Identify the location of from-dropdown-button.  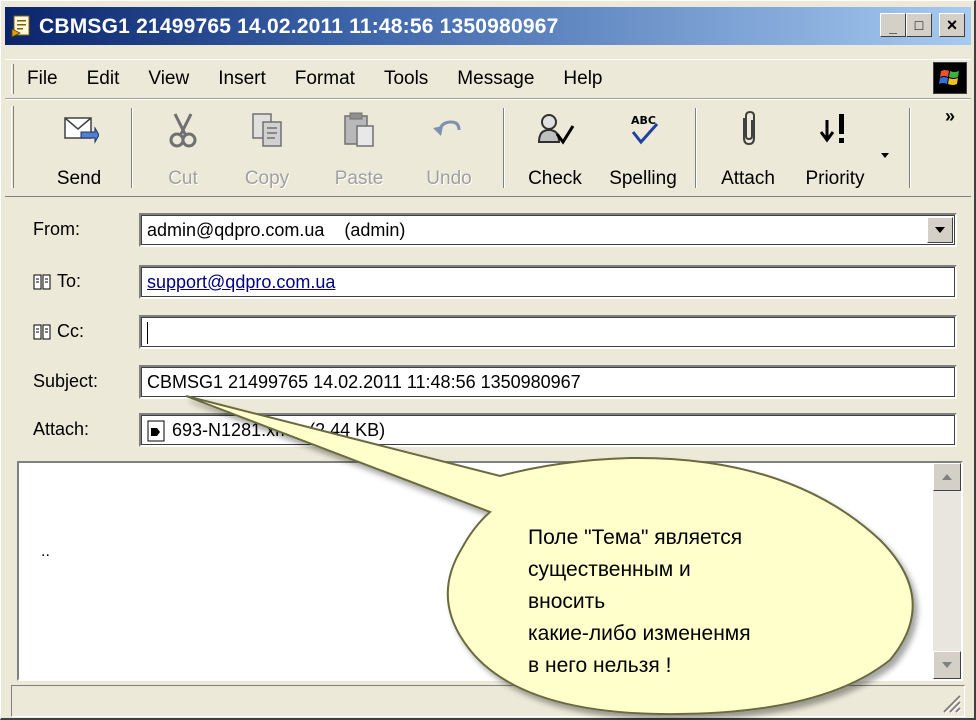
(940, 230).